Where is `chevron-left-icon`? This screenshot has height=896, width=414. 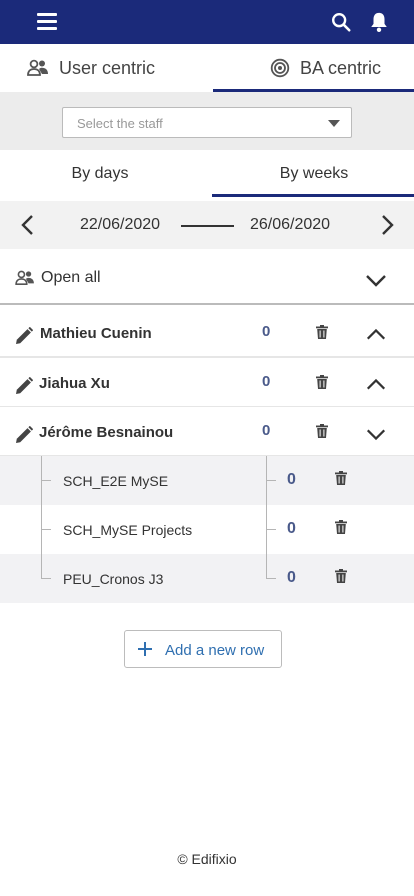
chevron-left-icon is located at coordinates (28, 225).